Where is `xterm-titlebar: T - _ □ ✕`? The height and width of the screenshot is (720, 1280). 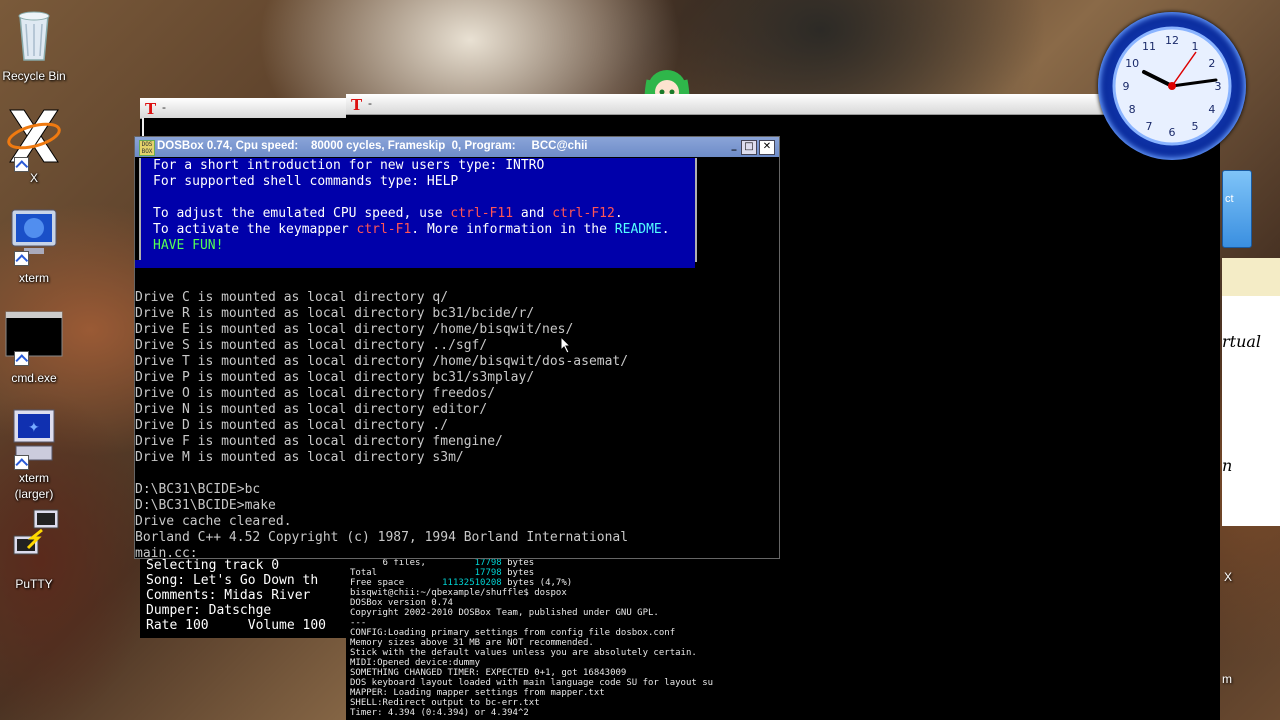 xterm-titlebar: T - _ □ ✕ is located at coordinates (783, 104).